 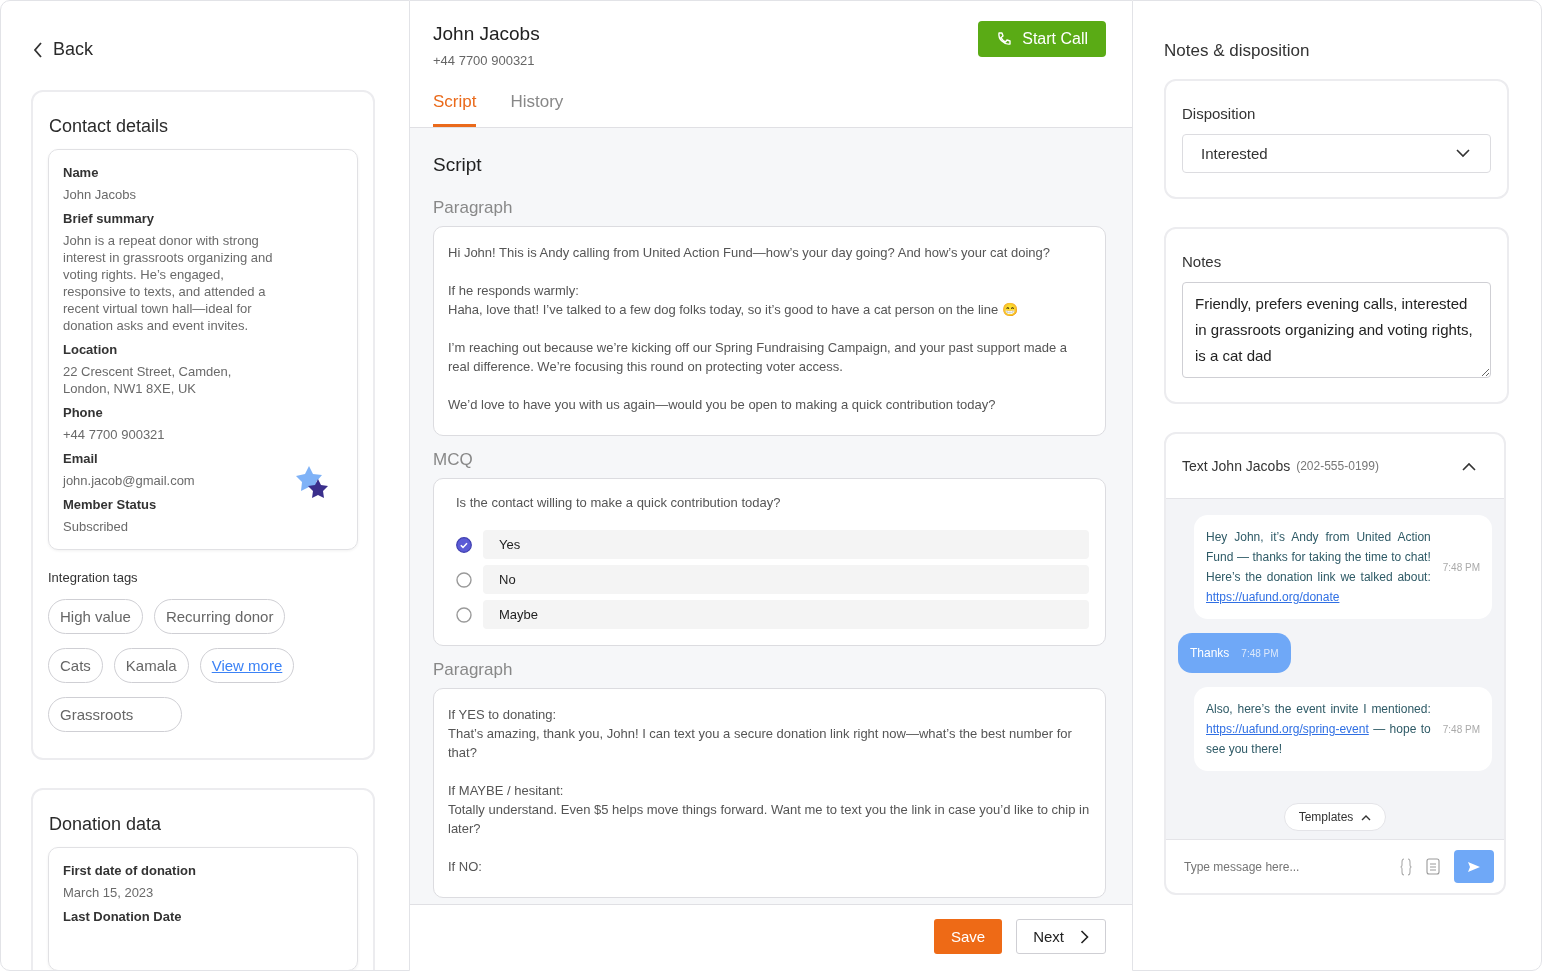 I want to click on option-label: Maybe, so click(x=786, y=614).